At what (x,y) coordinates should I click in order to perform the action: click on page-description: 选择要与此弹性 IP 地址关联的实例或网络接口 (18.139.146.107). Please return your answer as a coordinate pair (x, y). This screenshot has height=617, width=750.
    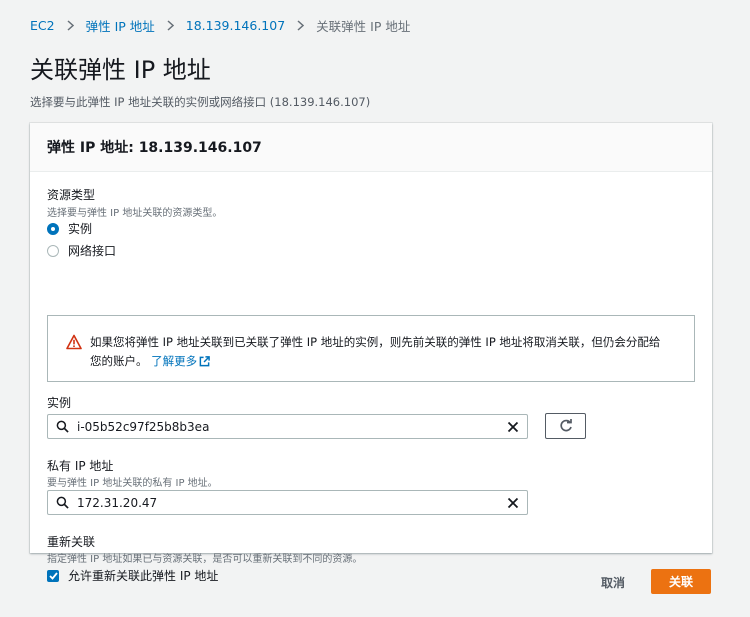
    Looking at the image, I should click on (200, 102).